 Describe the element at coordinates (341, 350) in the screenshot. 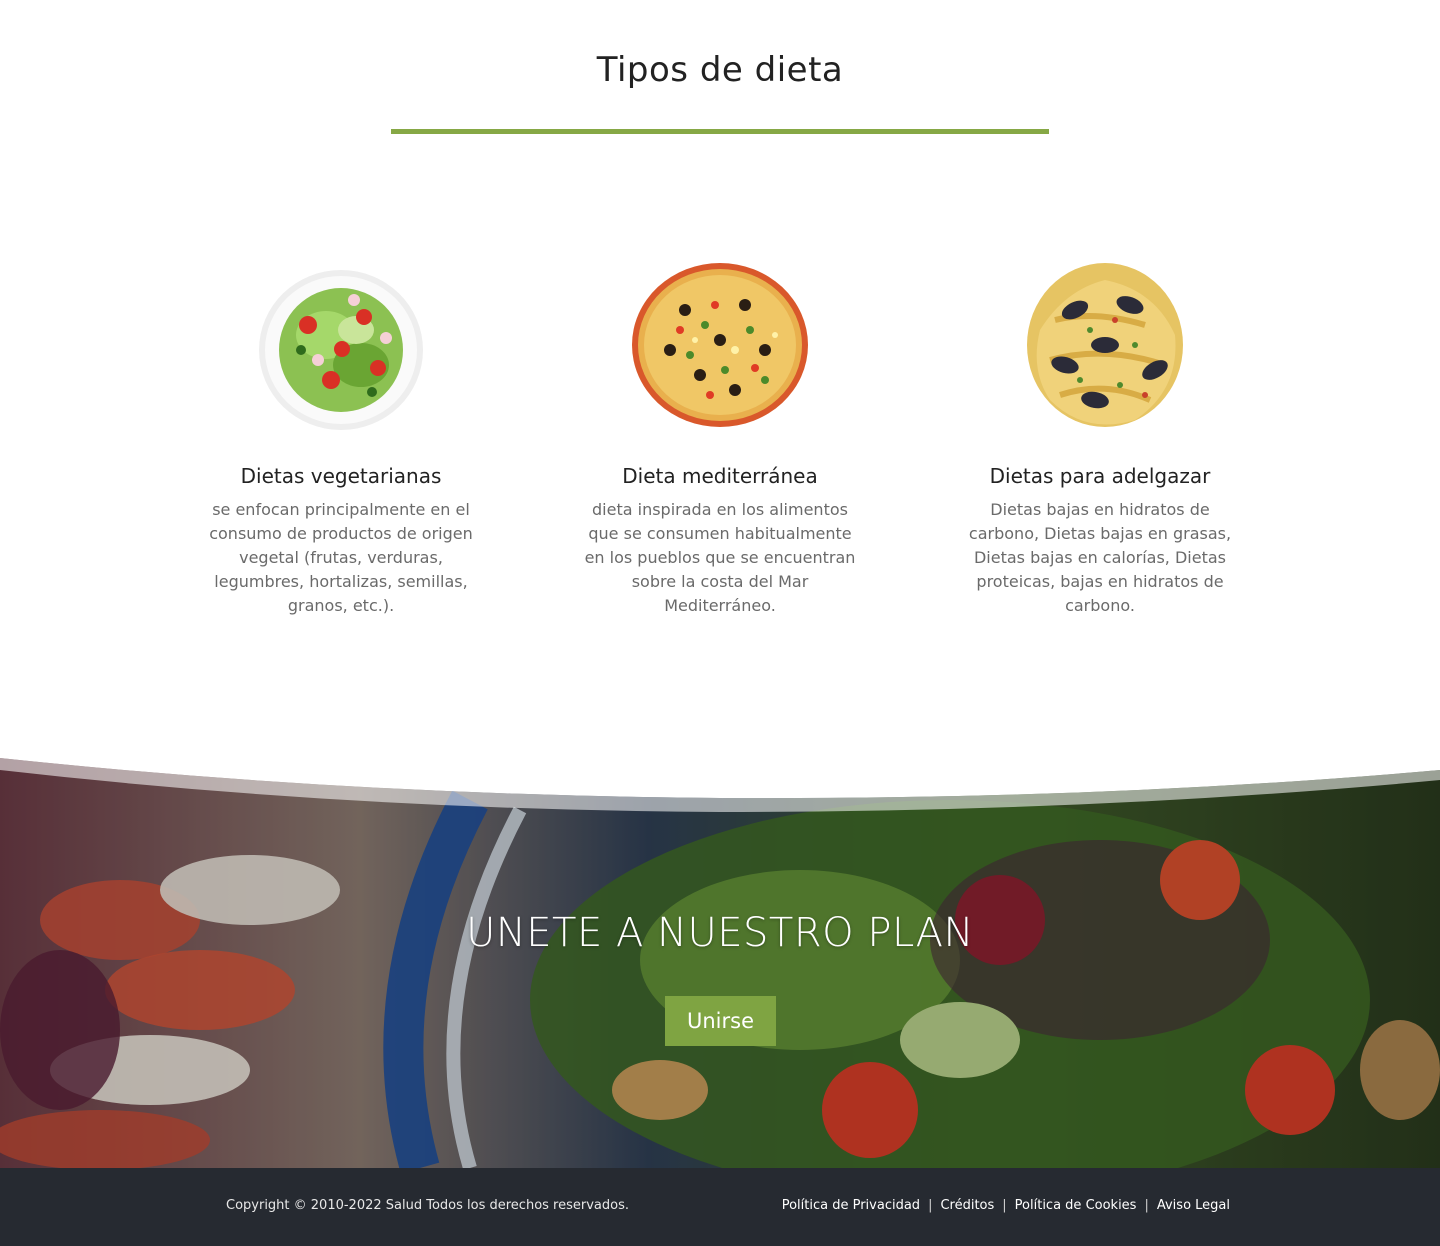

I see `salad-bowl-image` at that location.